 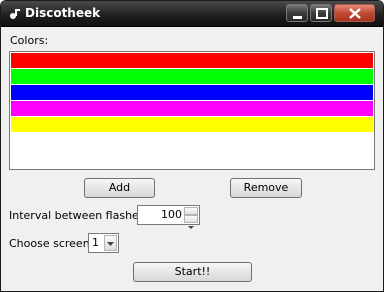 What do you see at coordinates (191, 214) in the screenshot?
I see `spinner-up-icon` at bounding box center [191, 214].